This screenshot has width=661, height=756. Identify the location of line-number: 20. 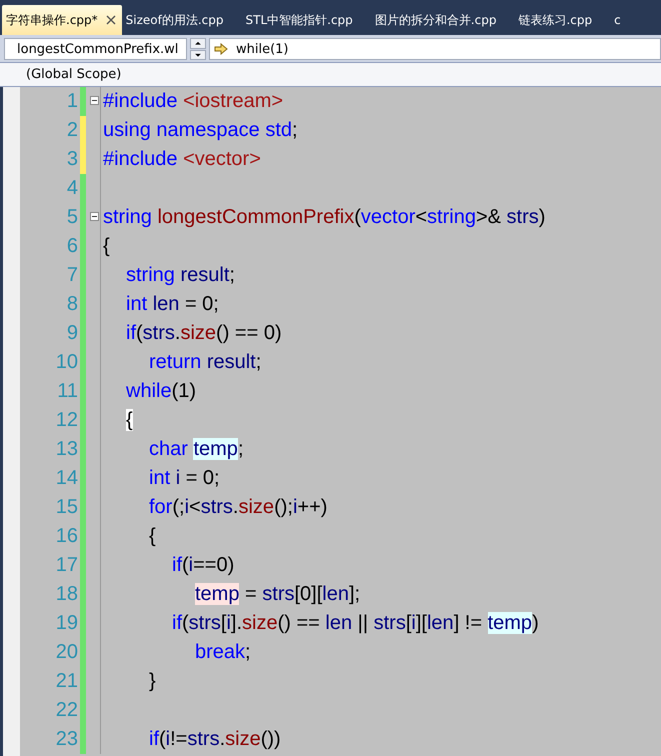
(66, 652).